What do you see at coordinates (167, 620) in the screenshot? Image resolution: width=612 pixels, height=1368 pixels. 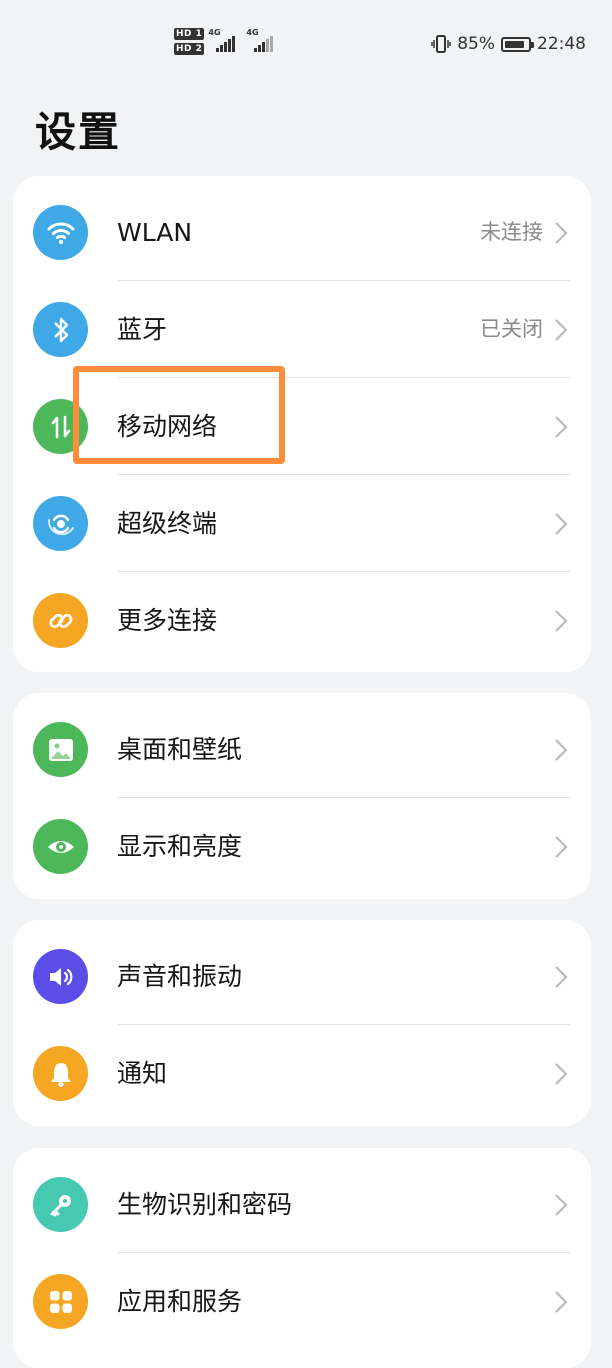 I see `settings-item-label: 更多连接` at bounding box center [167, 620].